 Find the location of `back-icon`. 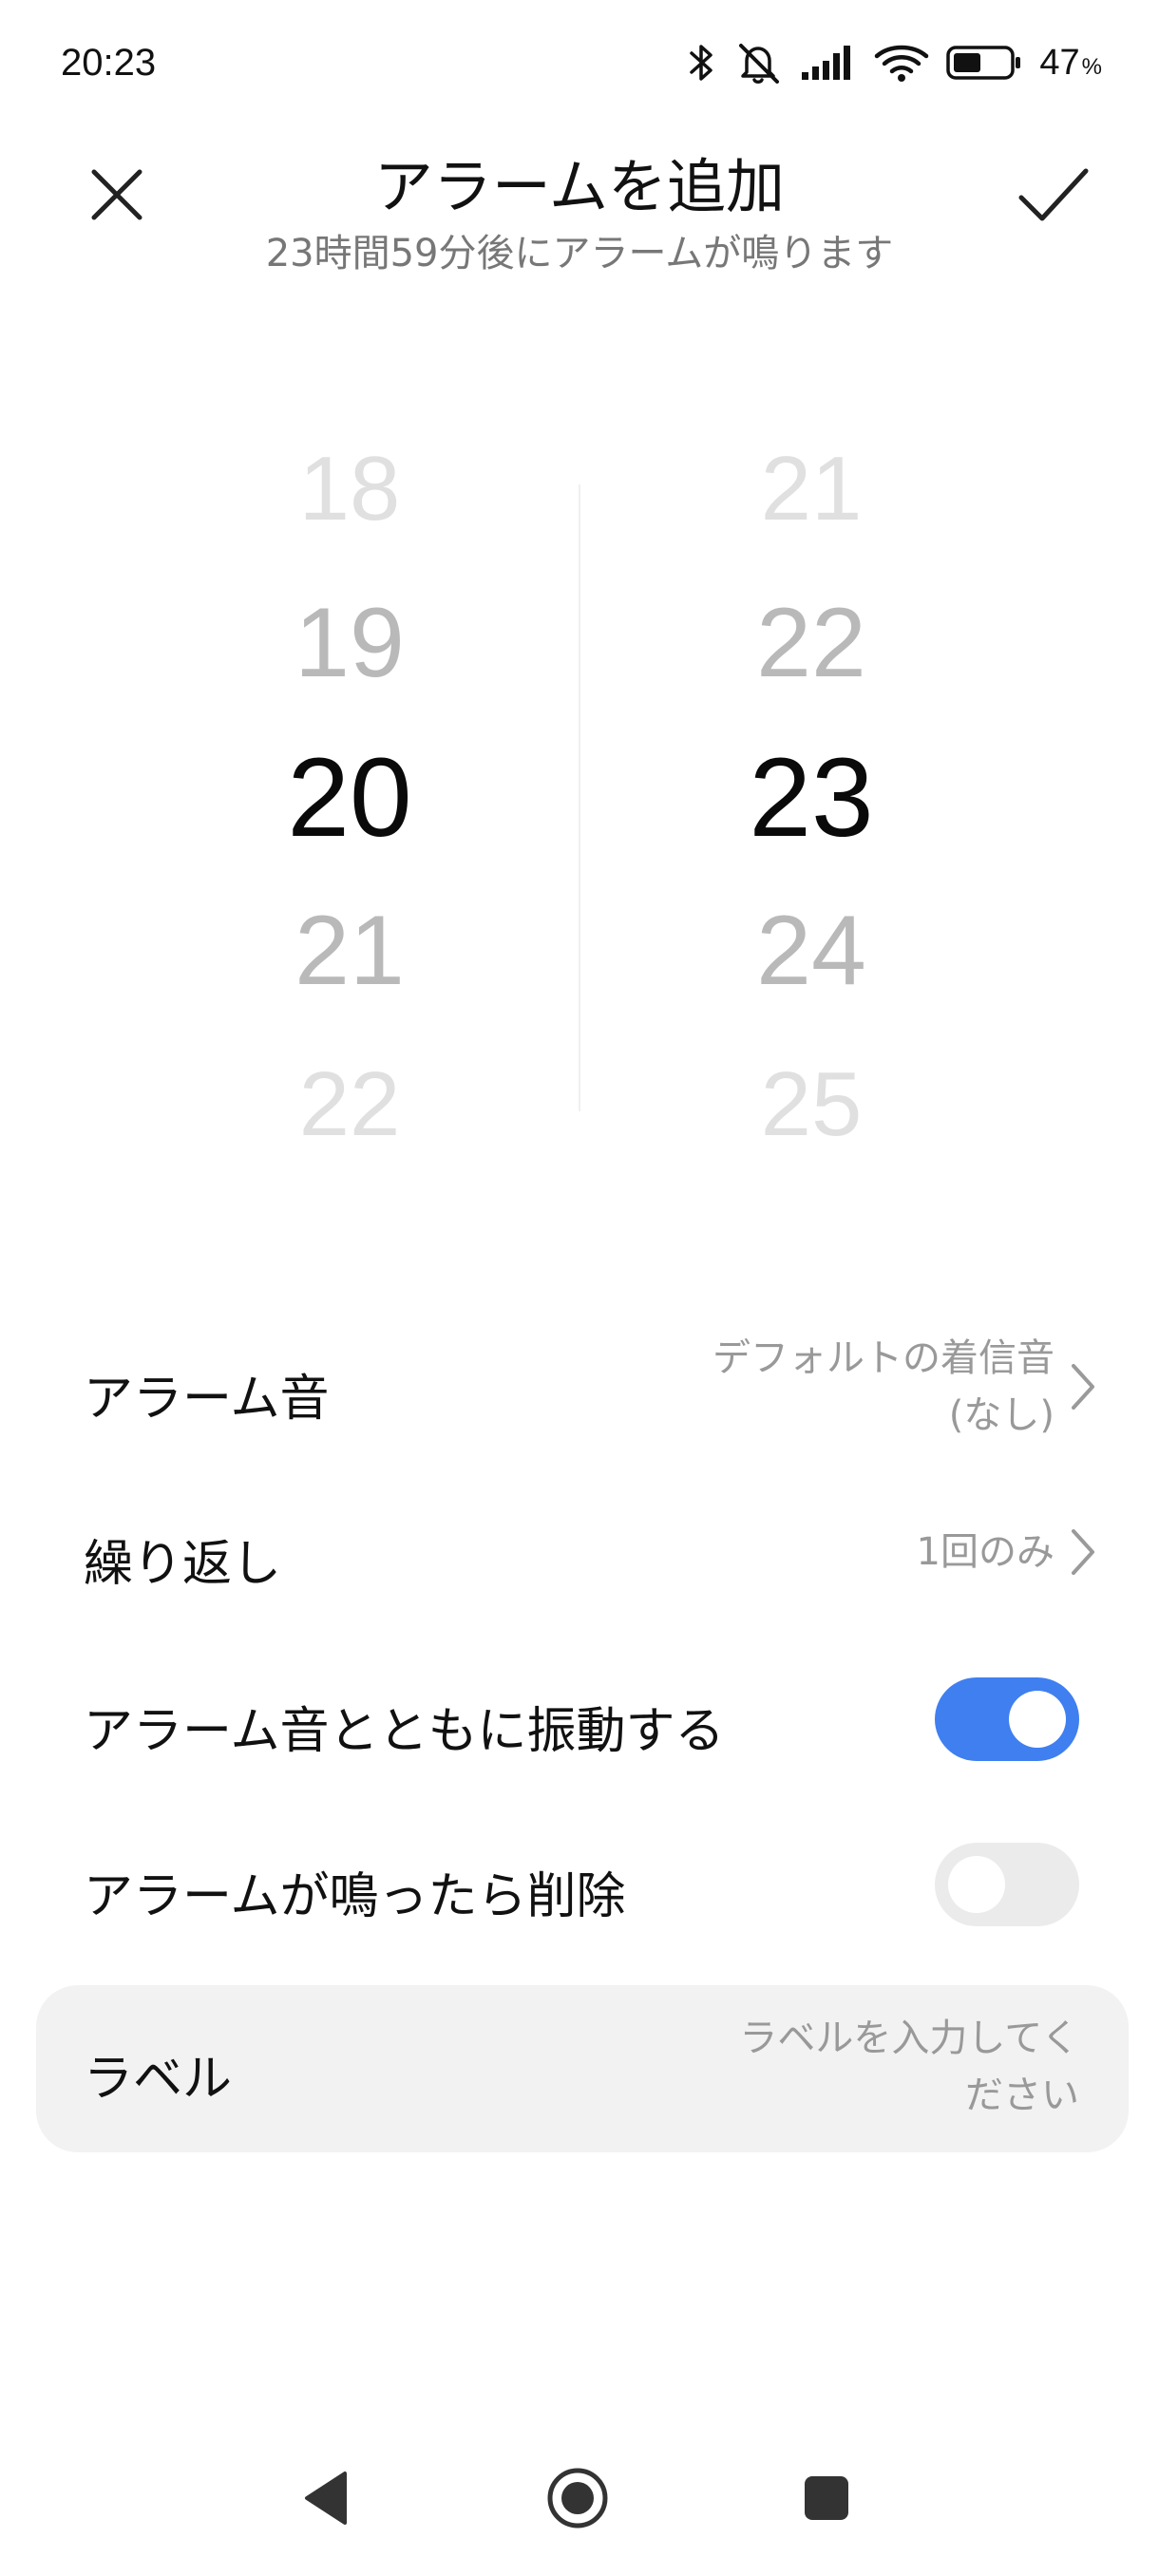

back-icon is located at coordinates (326, 2498).